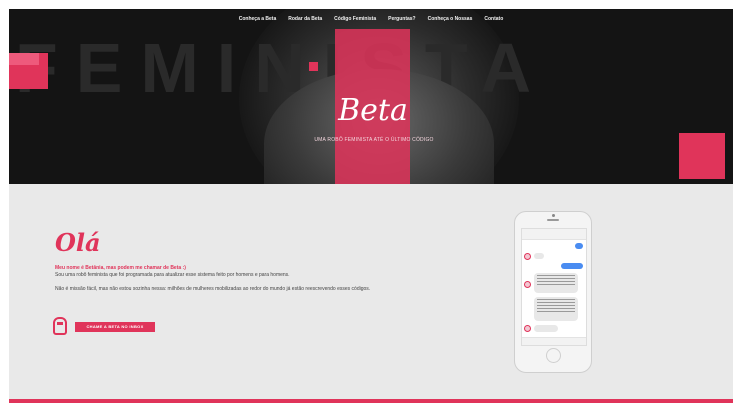 This screenshot has height=403, width=742. Describe the element at coordinates (60, 326) in the screenshot. I see `beta-head-icon` at that location.